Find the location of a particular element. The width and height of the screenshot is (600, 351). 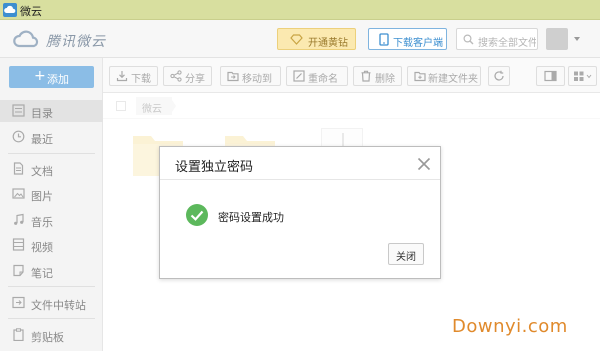

video-icon is located at coordinates (18, 244).